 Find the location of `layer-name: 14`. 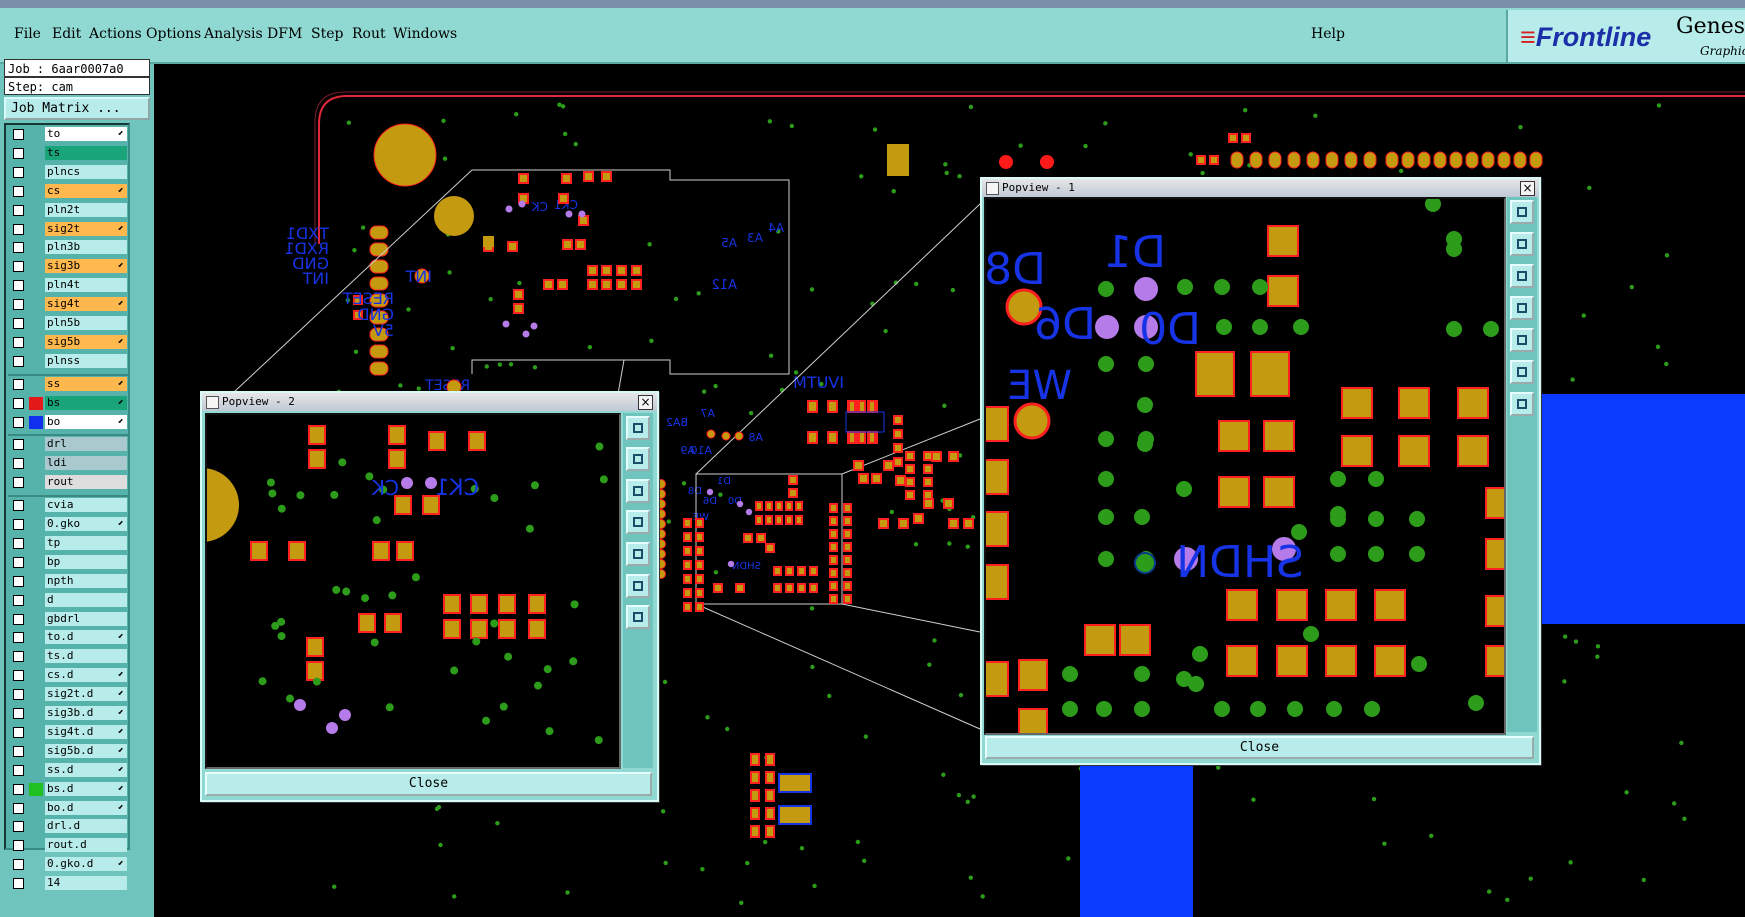

layer-name: 14 is located at coordinates (86, 883).